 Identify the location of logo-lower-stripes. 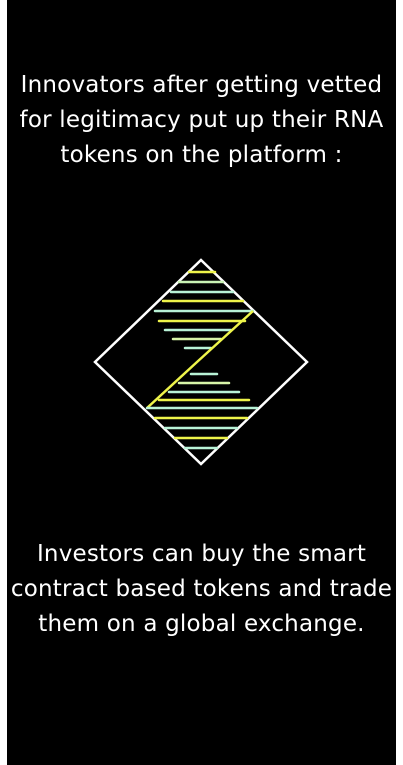
(202, 411).